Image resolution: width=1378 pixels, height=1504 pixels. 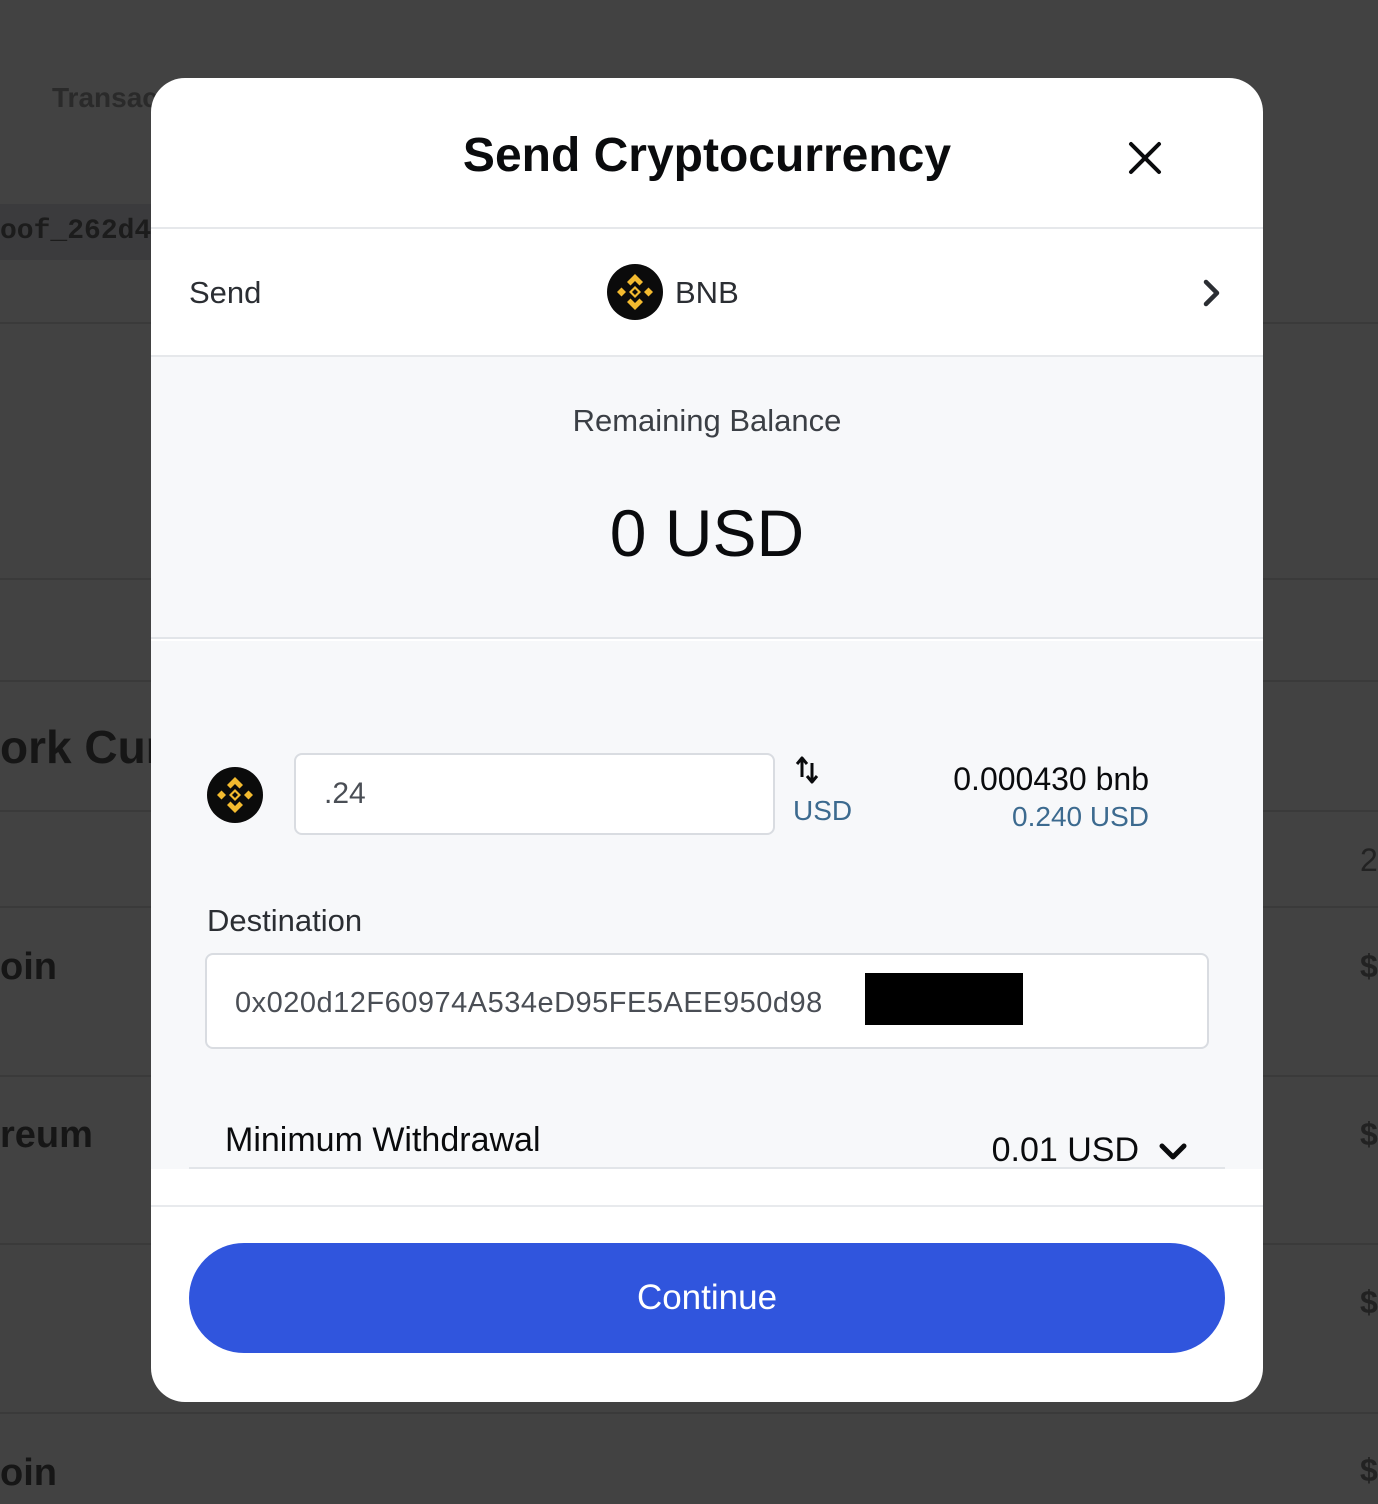 I want to click on modal-header: Send Cryptocurrency, so click(x=707, y=153).